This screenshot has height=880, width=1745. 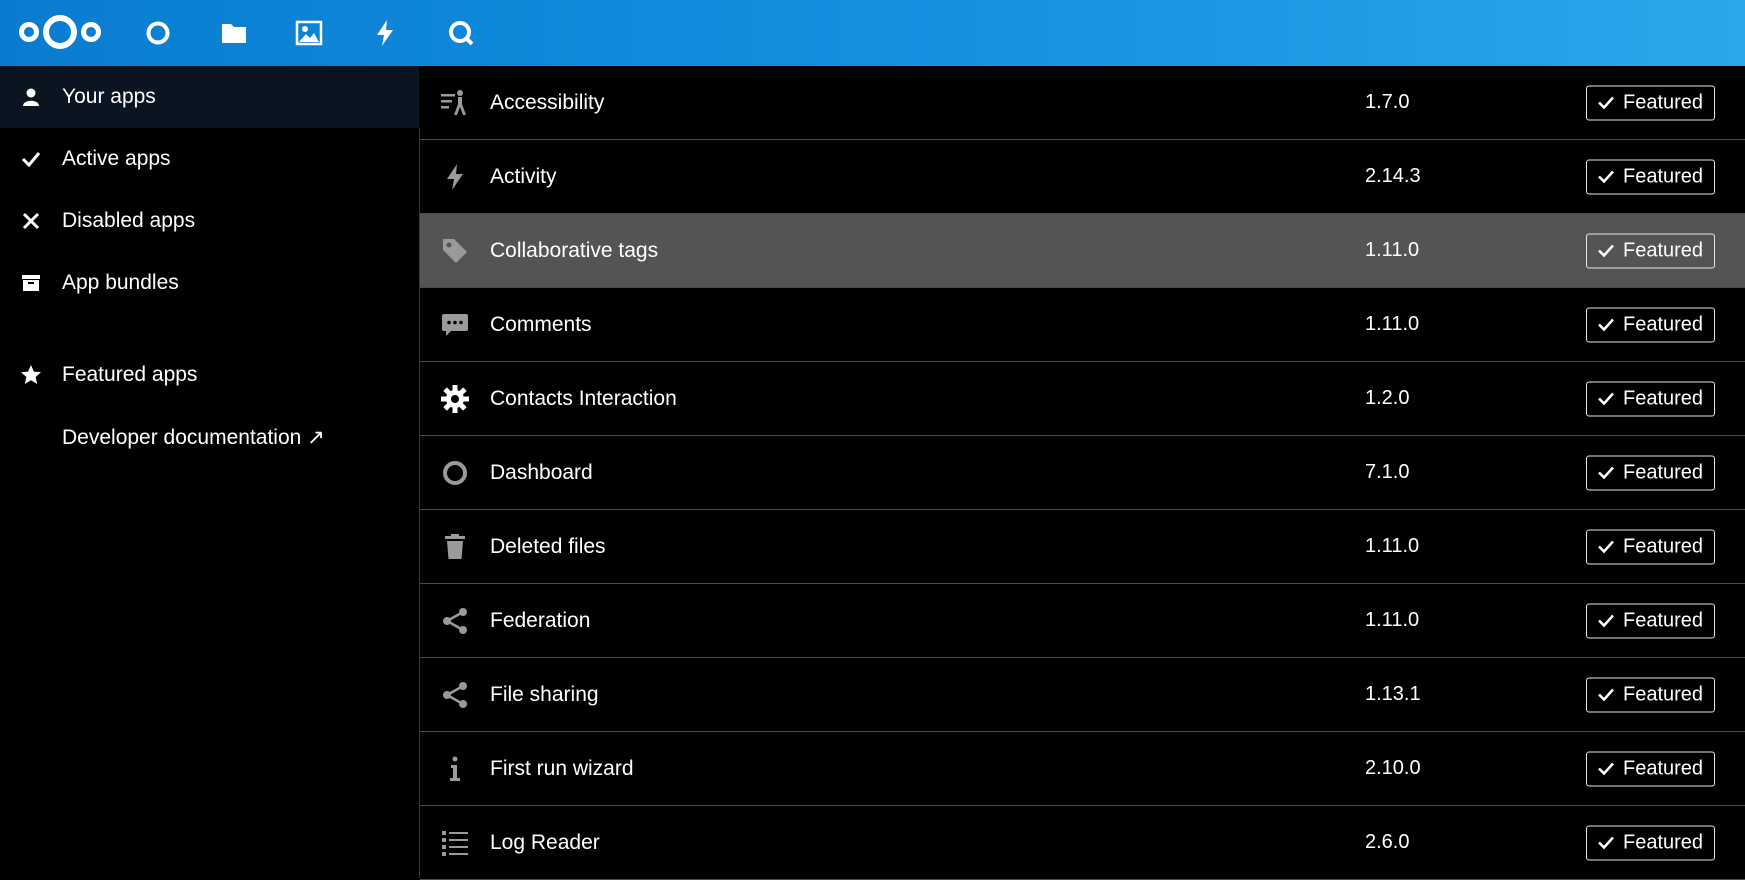 What do you see at coordinates (461, 33) in the screenshot?
I see `search-icon` at bounding box center [461, 33].